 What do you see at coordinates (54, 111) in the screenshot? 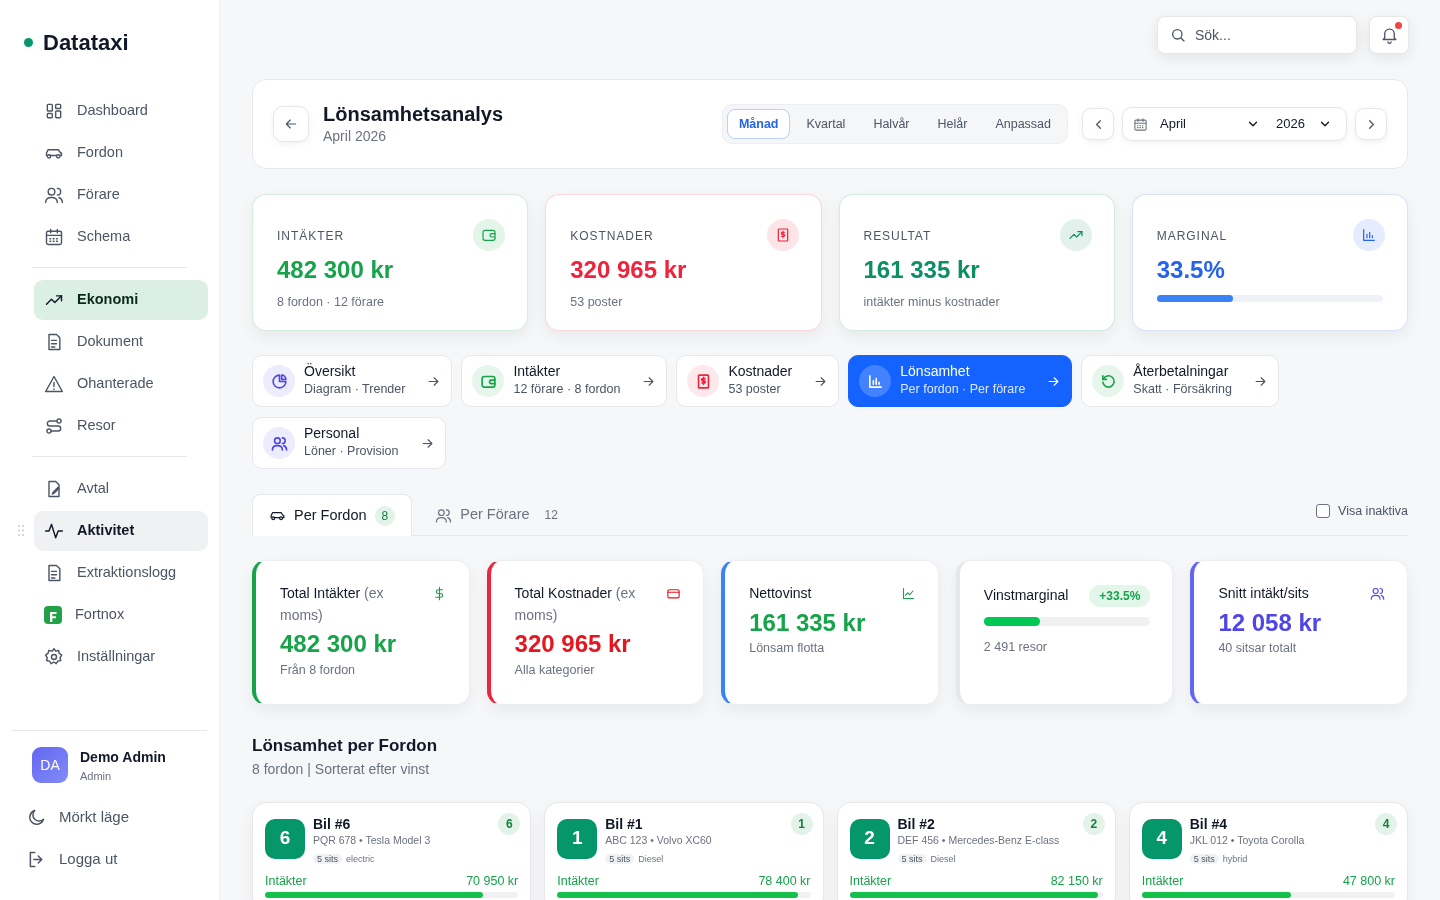
I see `dashboard-icon` at bounding box center [54, 111].